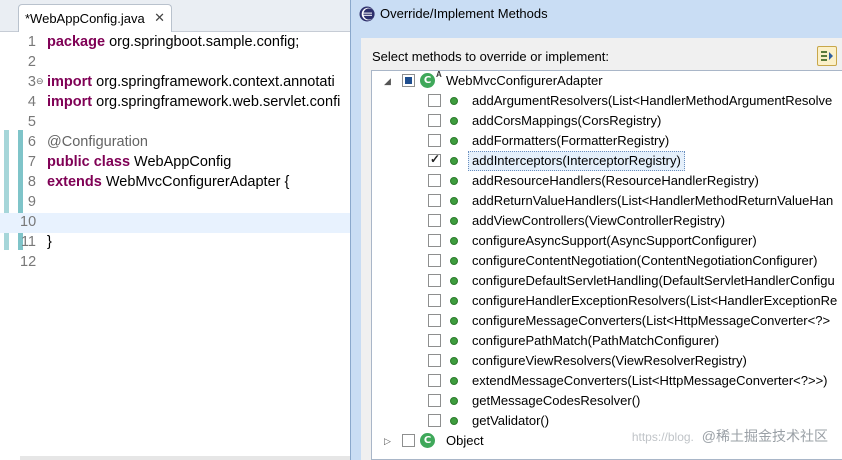  I want to click on code-line: 6 @Configuration, so click(175, 143).